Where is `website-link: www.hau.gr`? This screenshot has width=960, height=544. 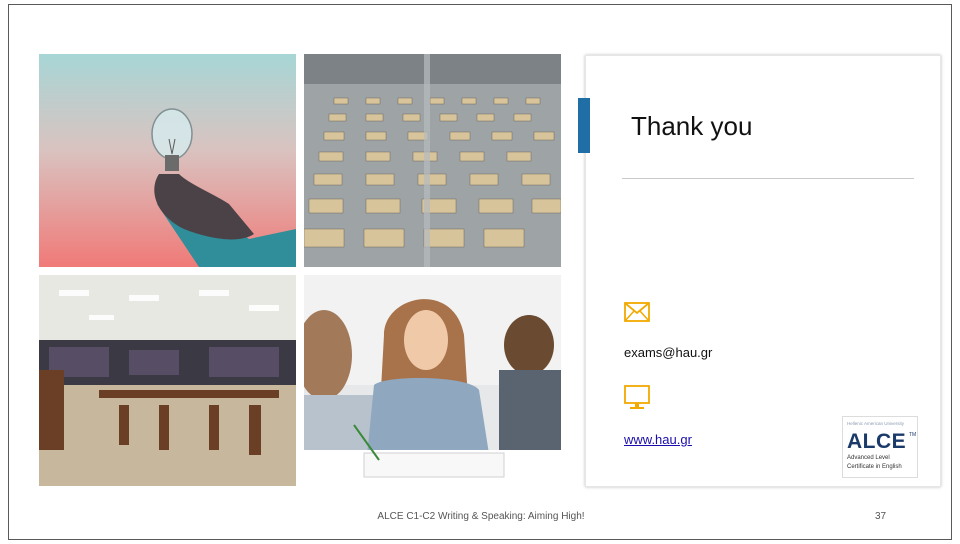
website-link: www.hau.gr is located at coordinates (658, 439).